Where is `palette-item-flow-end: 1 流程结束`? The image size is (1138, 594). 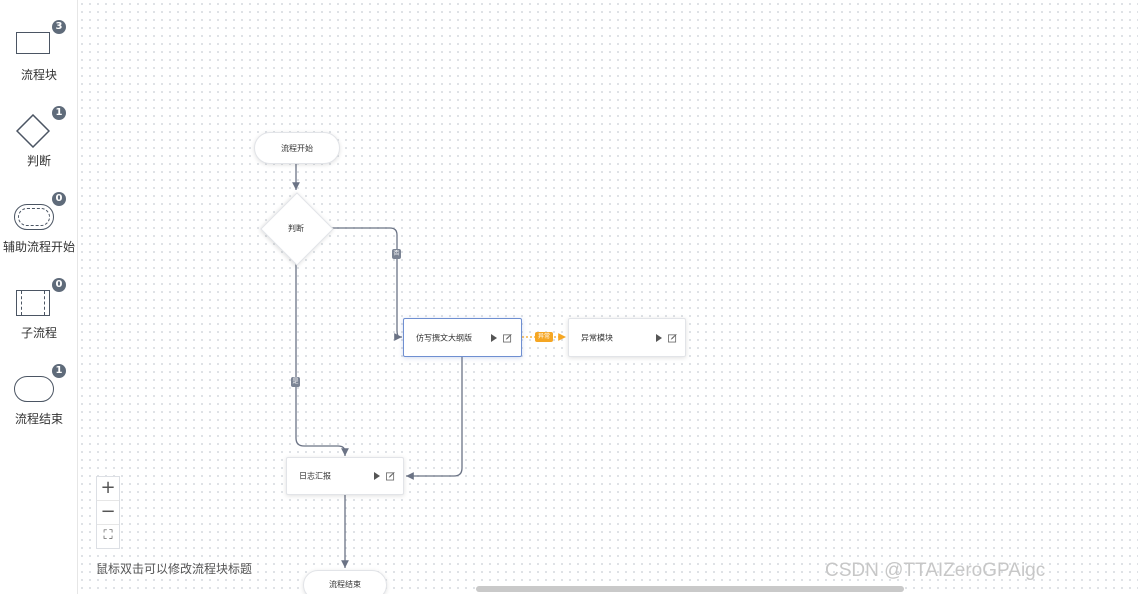
palette-item-flow-end: 1 流程结束 is located at coordinates (39, 402).